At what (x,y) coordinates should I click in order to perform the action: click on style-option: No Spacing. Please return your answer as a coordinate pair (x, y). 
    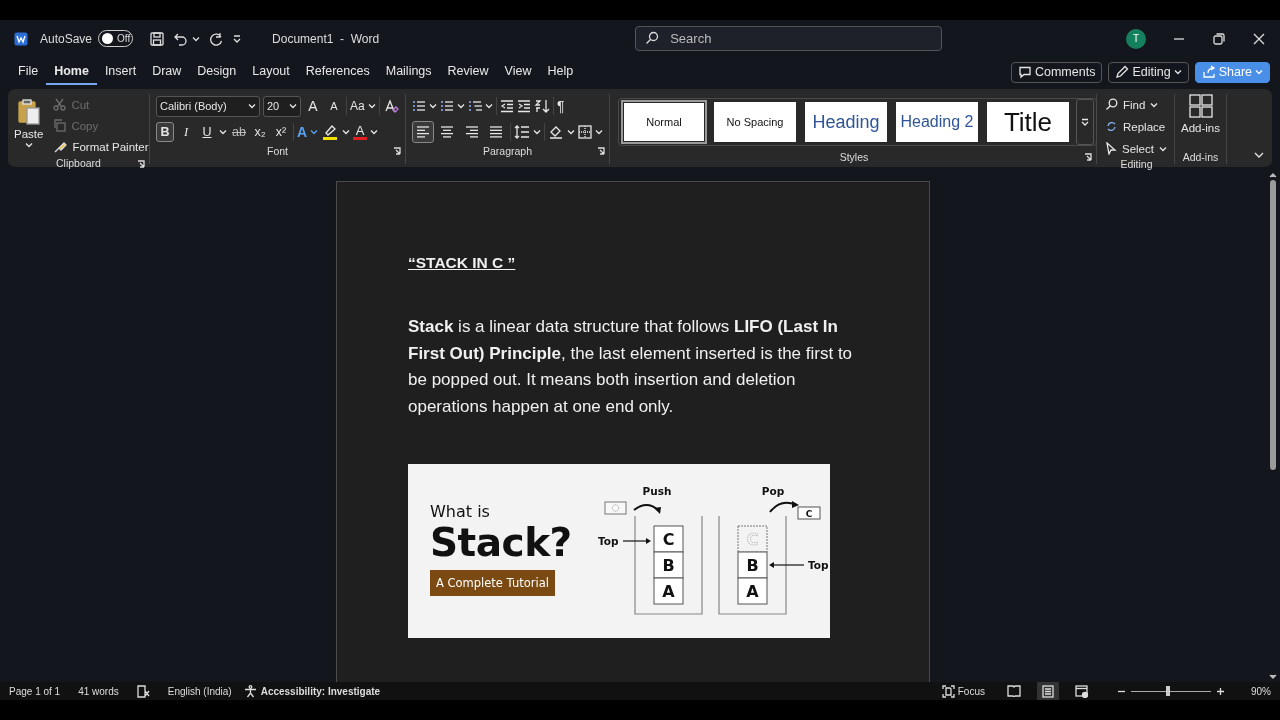
    Looking at the image, I should click on (755, 122).